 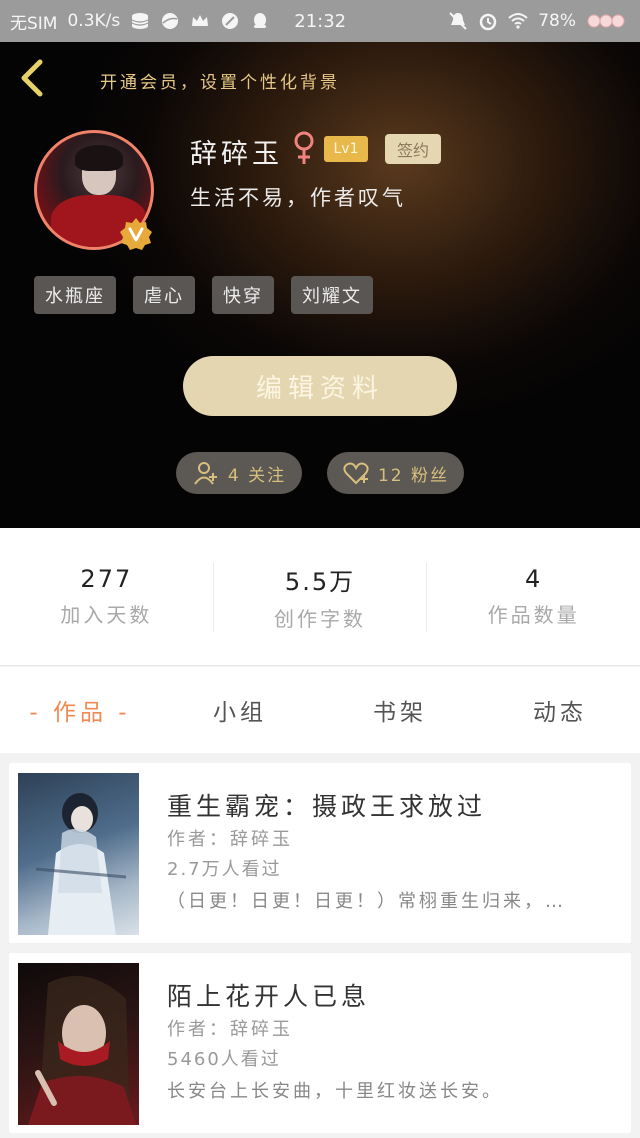 What do you see at coordinates (346, 149) in the screenshot?
I see `level-badge: Lv1` at bounding box center [346, 149].